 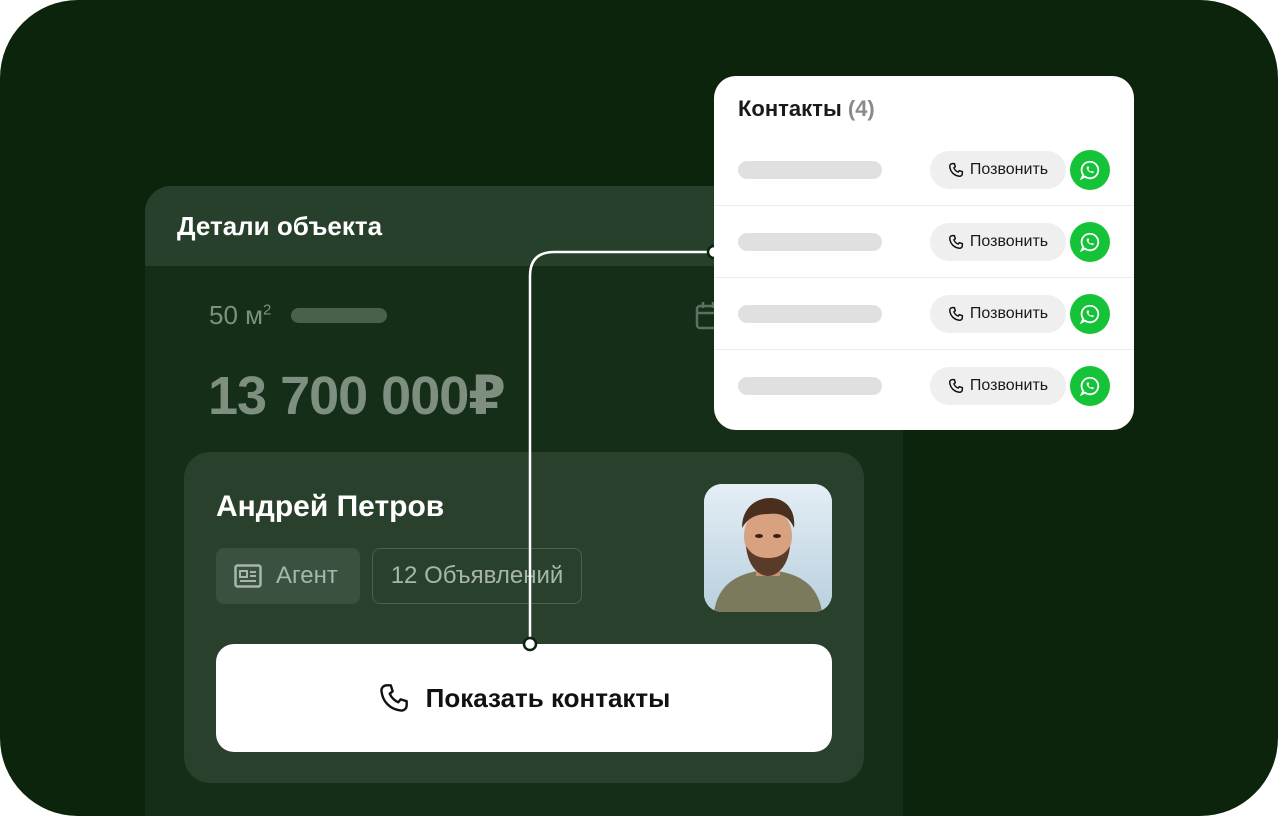 What do you see at coordinates (861, 108) in the screenshot?
I see `contacts-count: (4)` at bounding box center [861, 108].